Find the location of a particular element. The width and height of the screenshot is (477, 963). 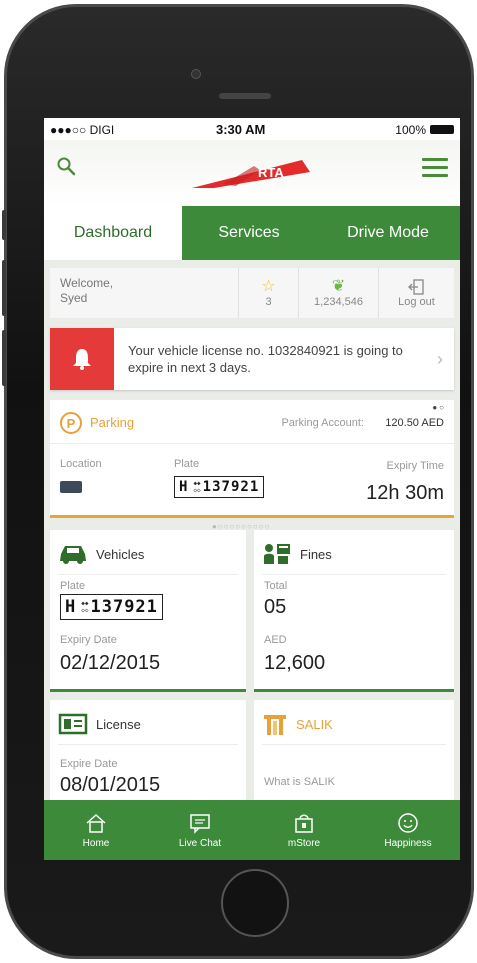

store-icon is located at coordinates (304, 823).